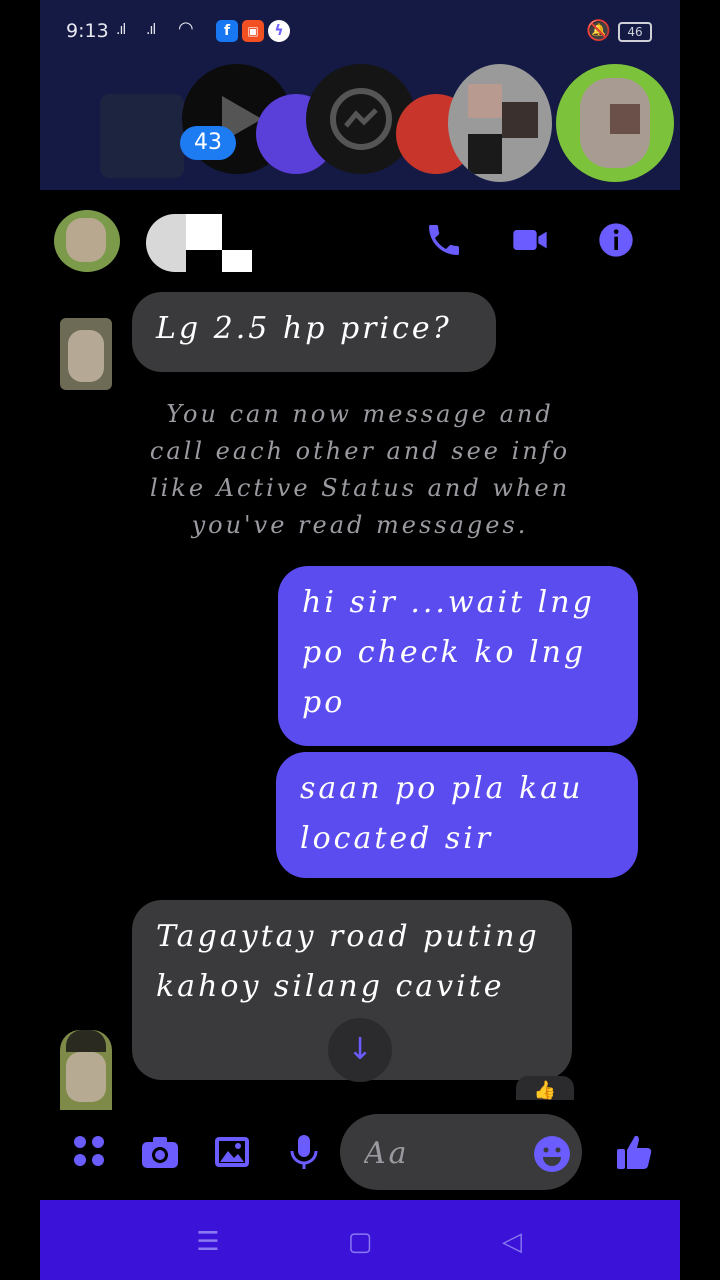 This screenshot has width=720, height=1280. What do you see at coordinates (457, 815) in the screenshot?
I see `outgoing-message: saan po pla kau located sir` at bounding box center [457, 815].